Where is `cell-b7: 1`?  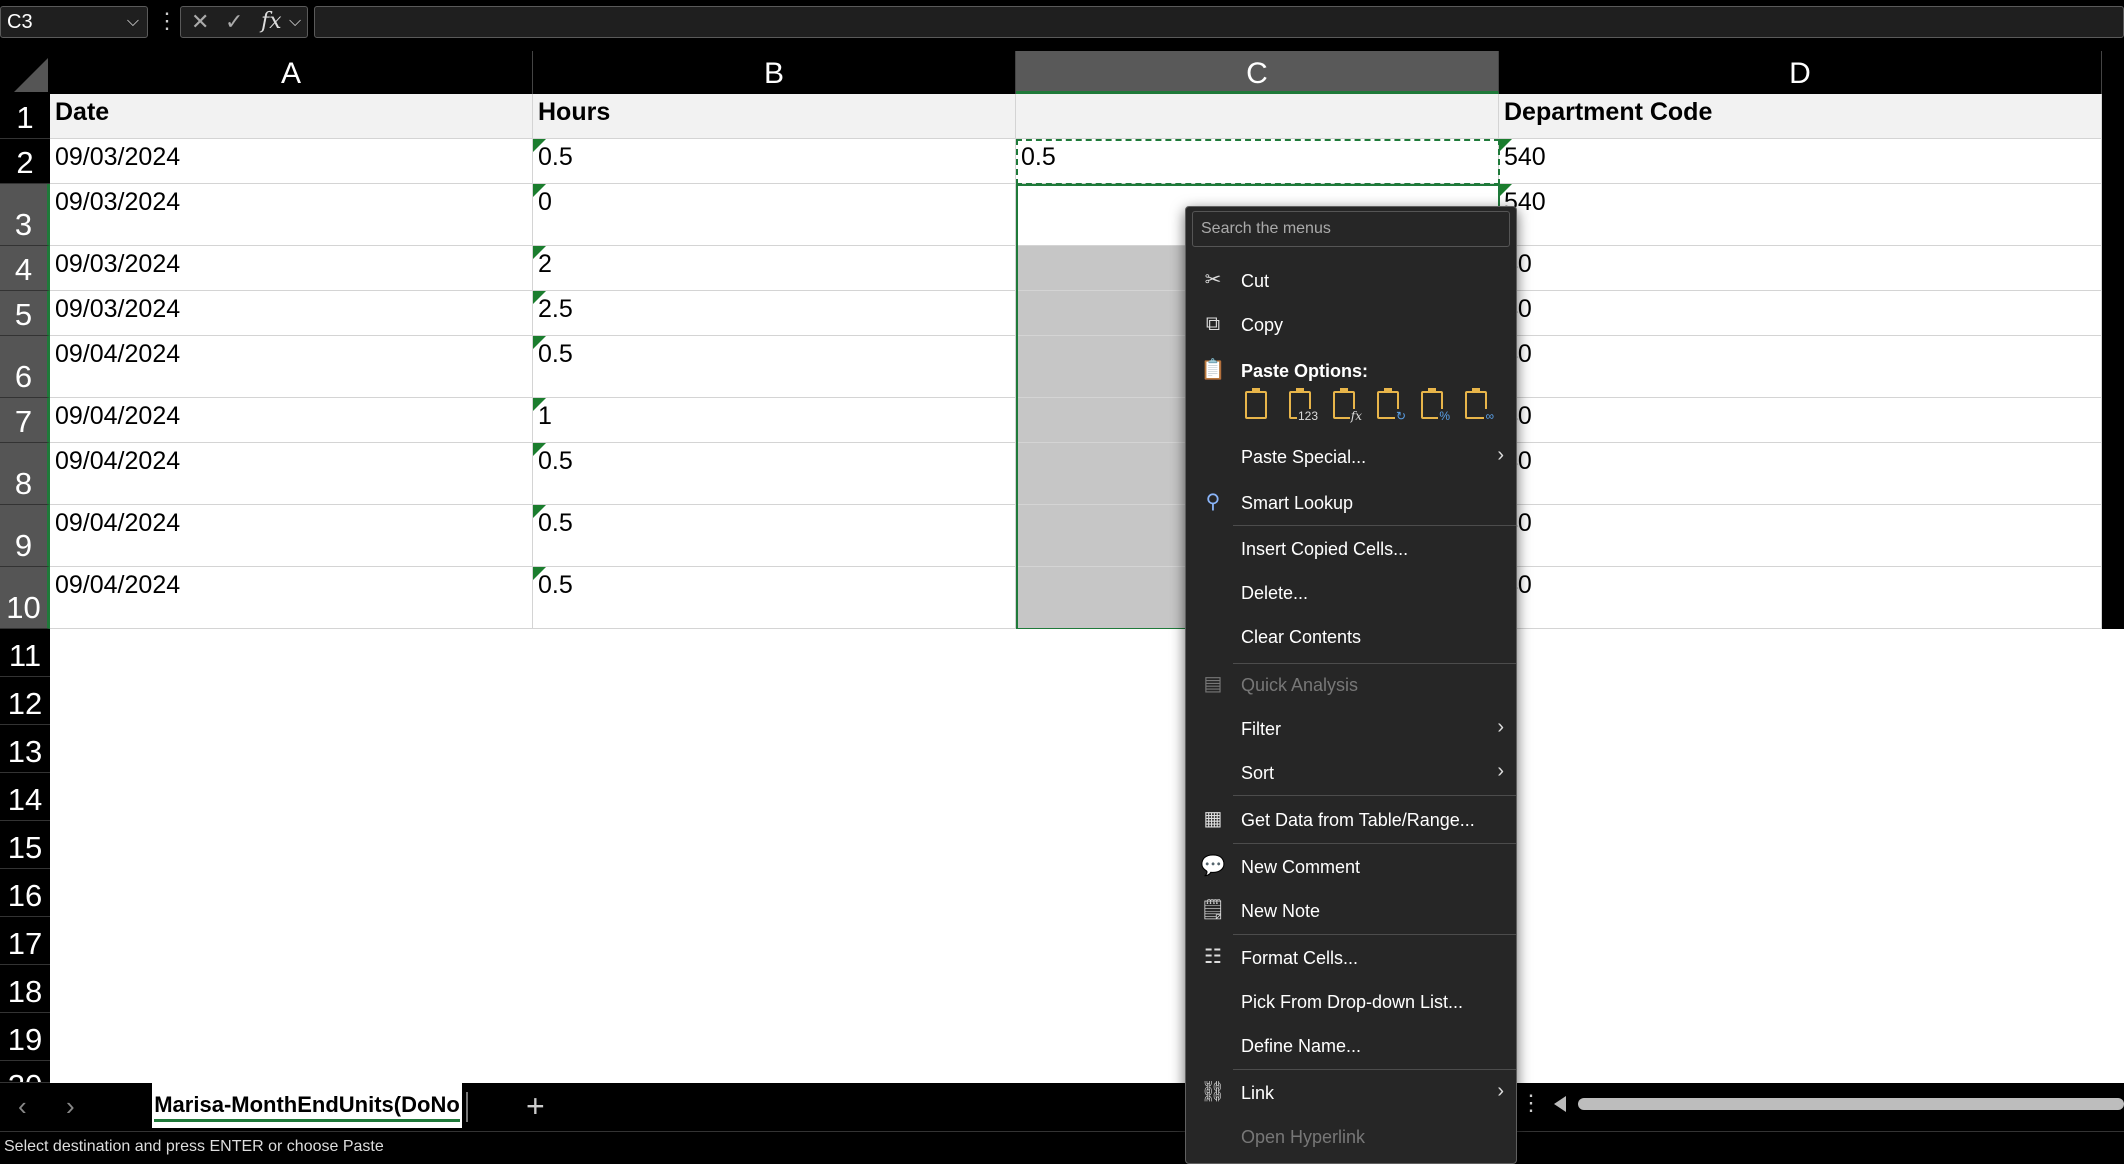
cell-b7: 1 is located at coordinates (774, 420).